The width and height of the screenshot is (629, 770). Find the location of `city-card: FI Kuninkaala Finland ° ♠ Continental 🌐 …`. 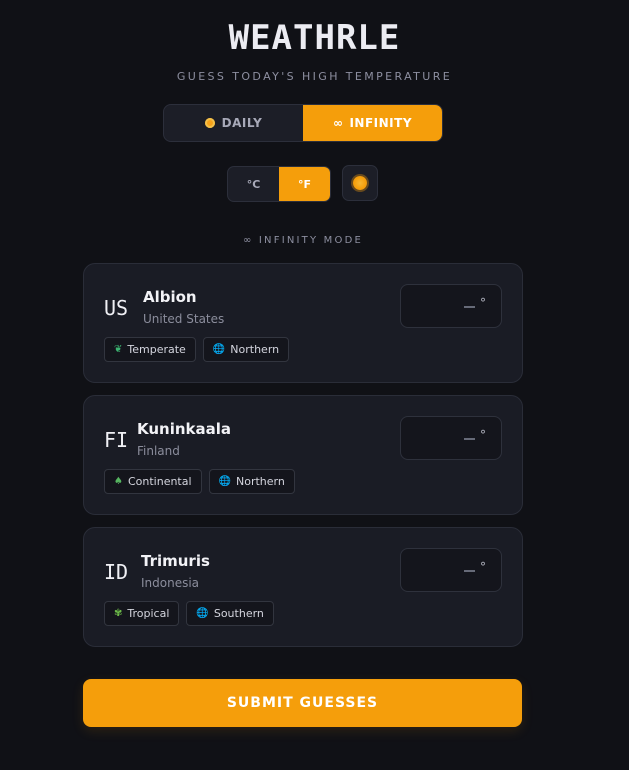

city-card: FI Kuninkaala Finland ° ♠ Continental 🌐 … is located at coordinates (303, 455).